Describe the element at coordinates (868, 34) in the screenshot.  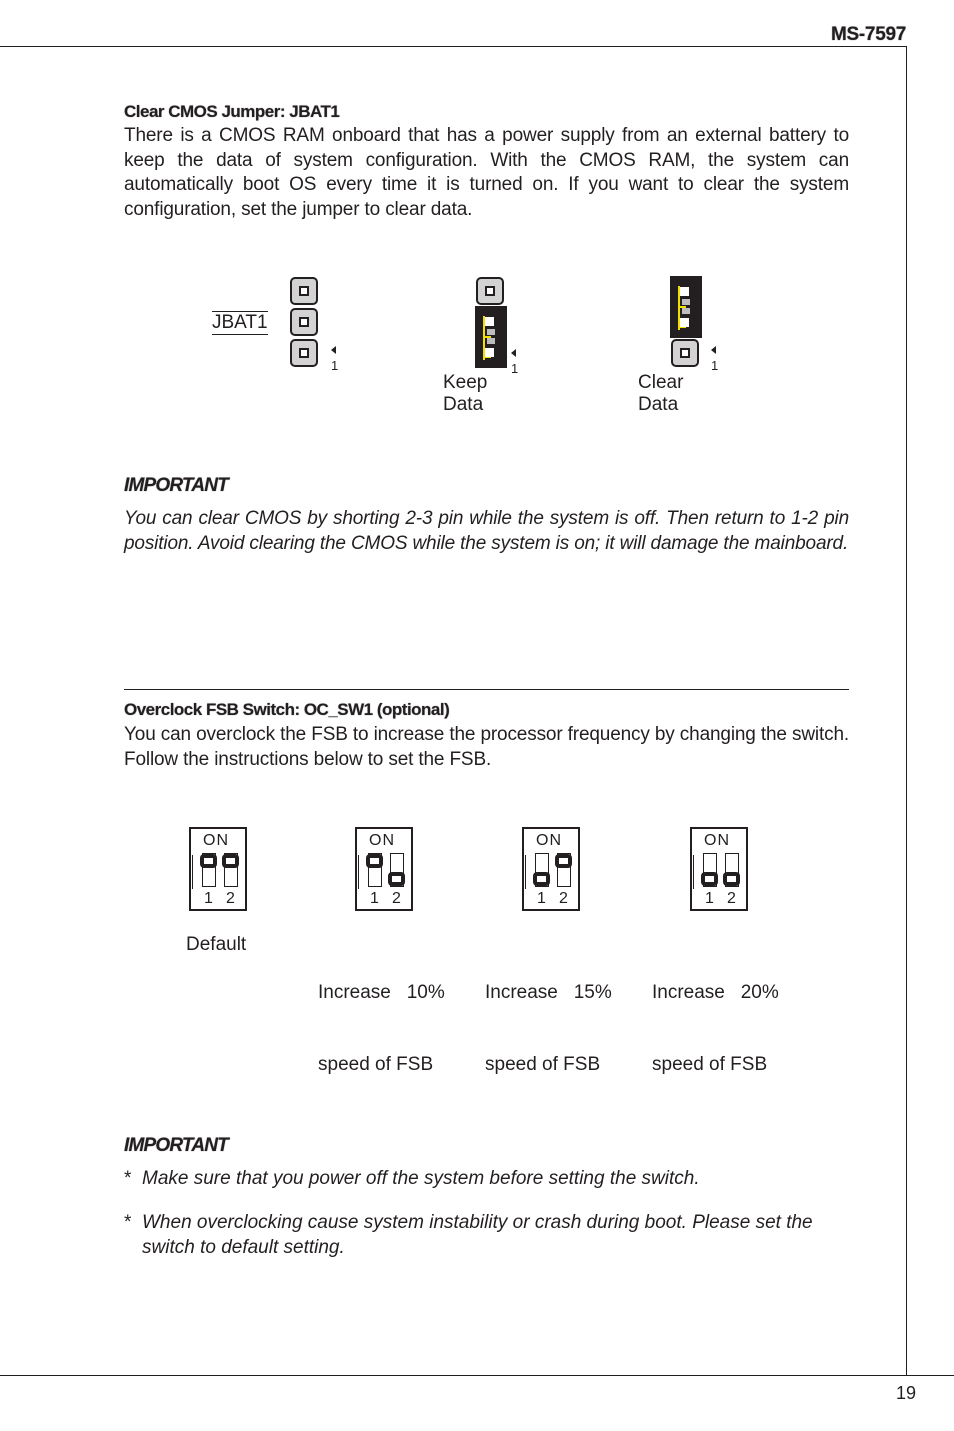
I see `model-number: MS-7597` at that location.